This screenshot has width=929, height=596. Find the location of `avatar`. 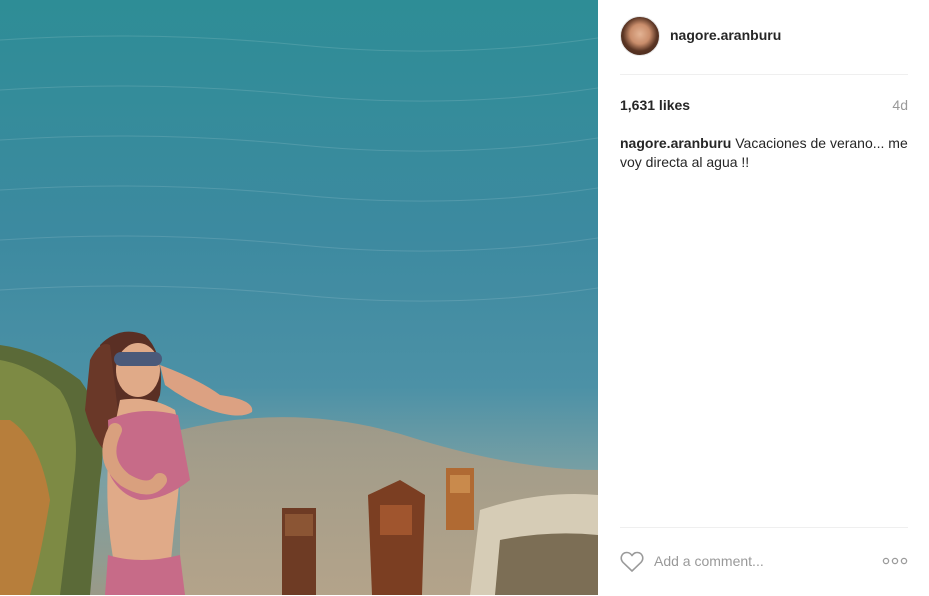

avatar is located at coordinates (640, 36).